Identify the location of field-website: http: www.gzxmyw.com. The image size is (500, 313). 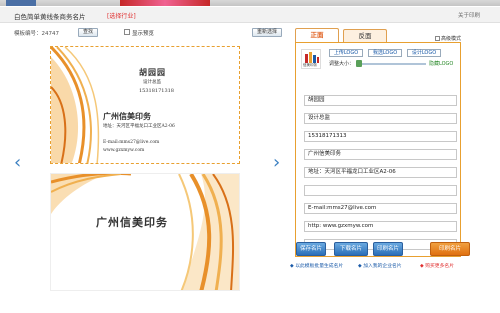
(380, 226).